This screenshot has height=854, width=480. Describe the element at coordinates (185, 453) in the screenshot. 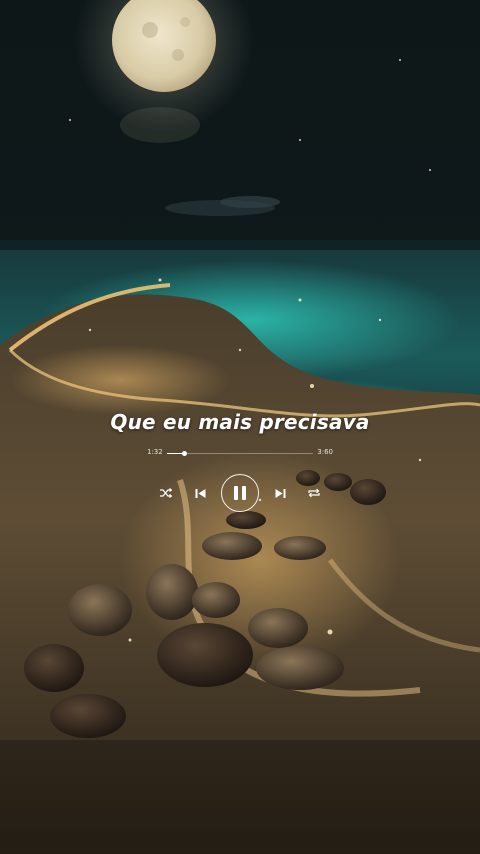

I see `progress-thumb` at that location.